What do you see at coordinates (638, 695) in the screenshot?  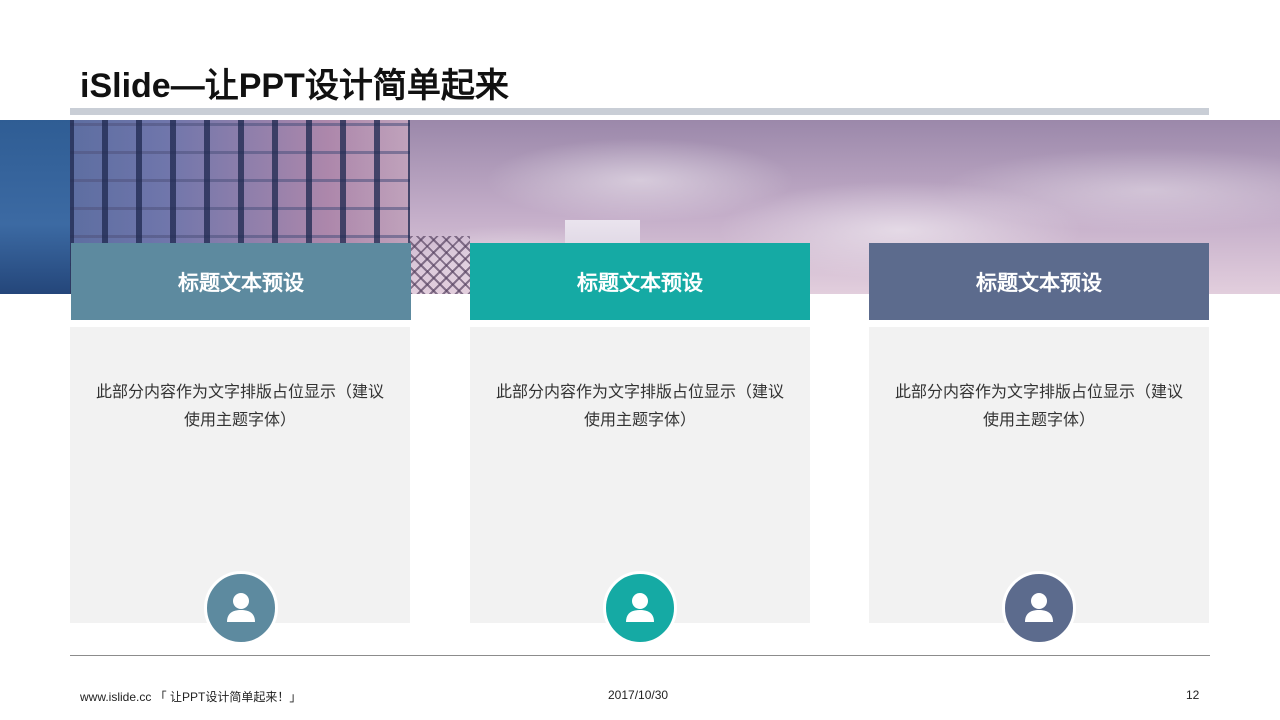 I see `footer-date: 2017/10/30` at bounding box center [638, 695].